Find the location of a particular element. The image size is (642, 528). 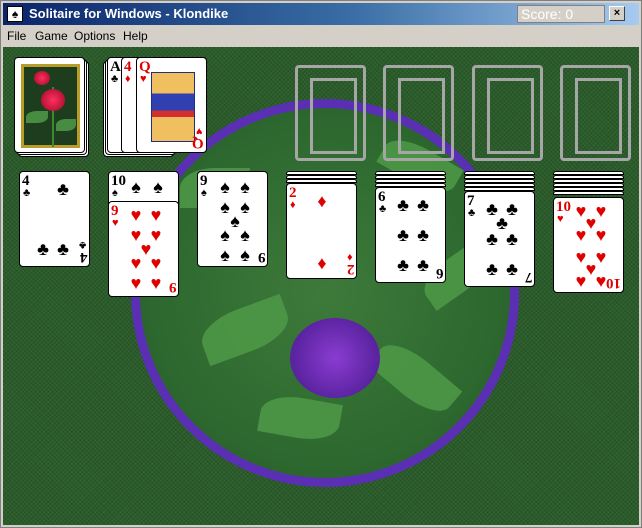

waste-card-queen-hearts: Q ♥ Q ♥ is located at coordinates (171, 105).